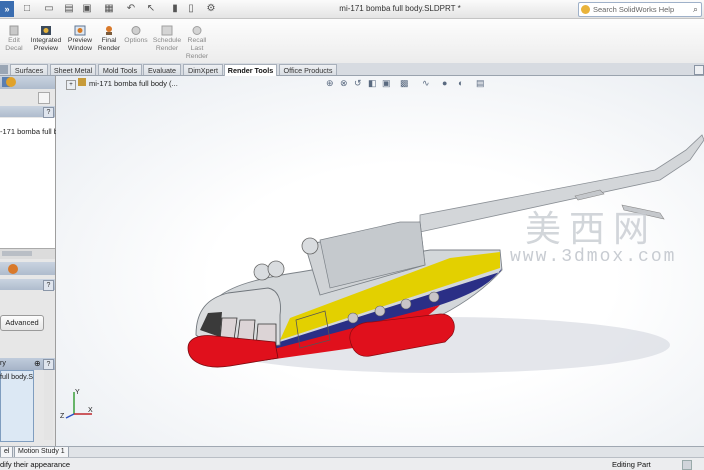 The width and height of the screenshot is (704, 470). I want to click on final-render-label: Final Render, so click(109, 44).